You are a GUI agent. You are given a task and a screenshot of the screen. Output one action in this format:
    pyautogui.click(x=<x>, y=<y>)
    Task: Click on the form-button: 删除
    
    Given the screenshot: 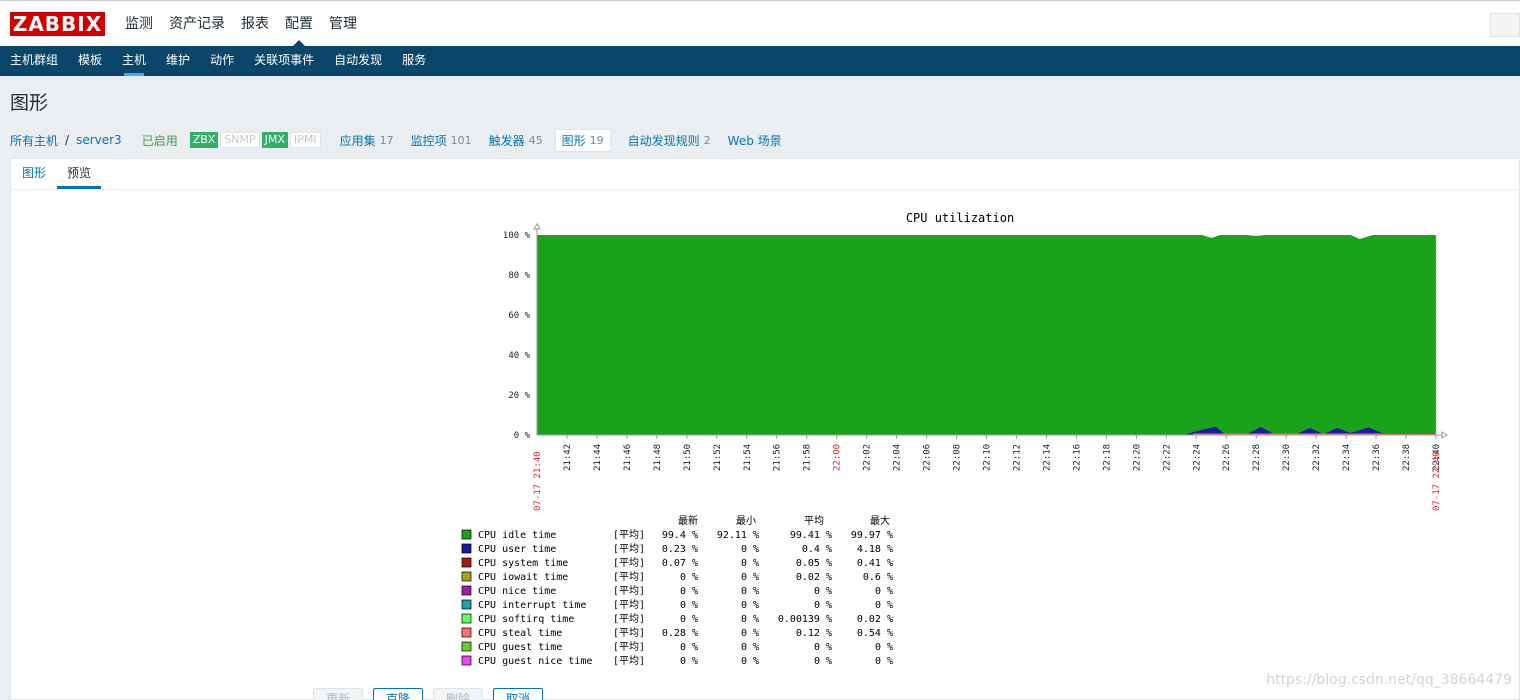 What is the action you would take?
    pyautogui.click(x=458, y=694)
    